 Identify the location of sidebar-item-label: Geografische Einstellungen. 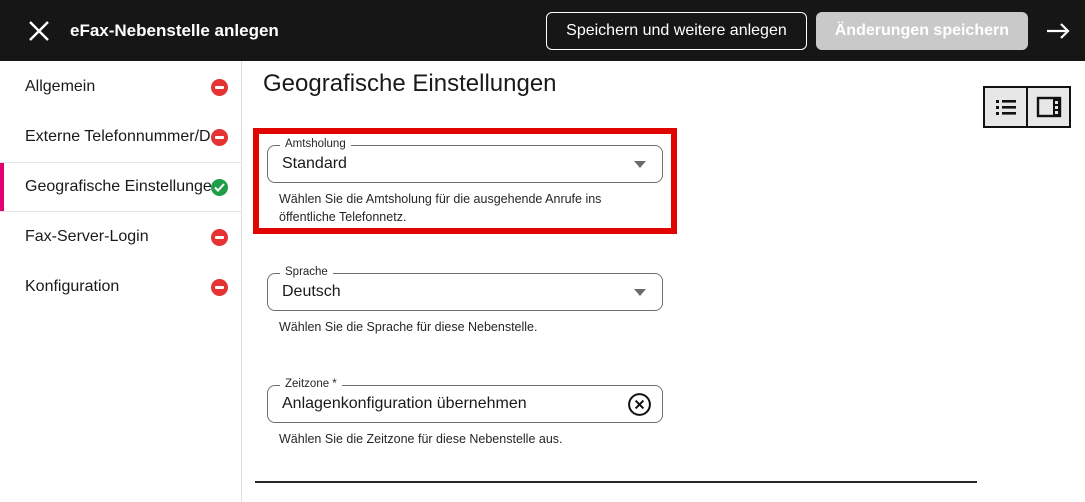
(118, 186).